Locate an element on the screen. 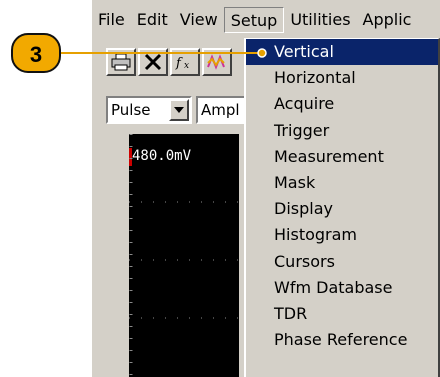 The height and width of the screenshot is (377, 440). fx-icon: f x is located at coordinates (182, 63).